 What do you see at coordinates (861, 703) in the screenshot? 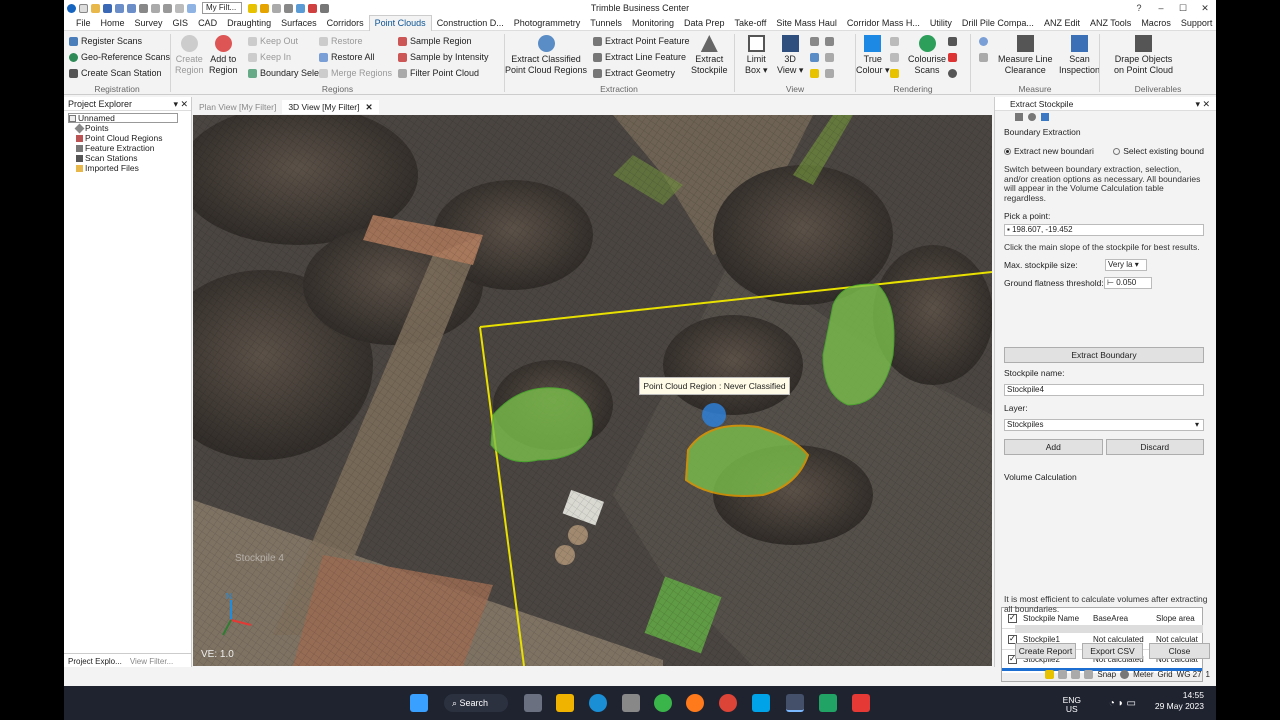
I see `red-app-icon` at bounding box center [861, 703].